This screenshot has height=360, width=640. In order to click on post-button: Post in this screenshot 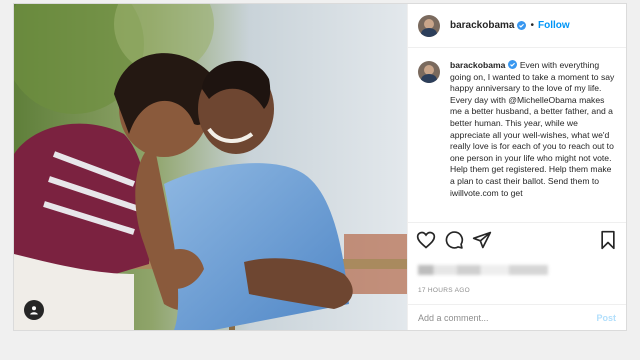, I will do `click(606, 318)`.